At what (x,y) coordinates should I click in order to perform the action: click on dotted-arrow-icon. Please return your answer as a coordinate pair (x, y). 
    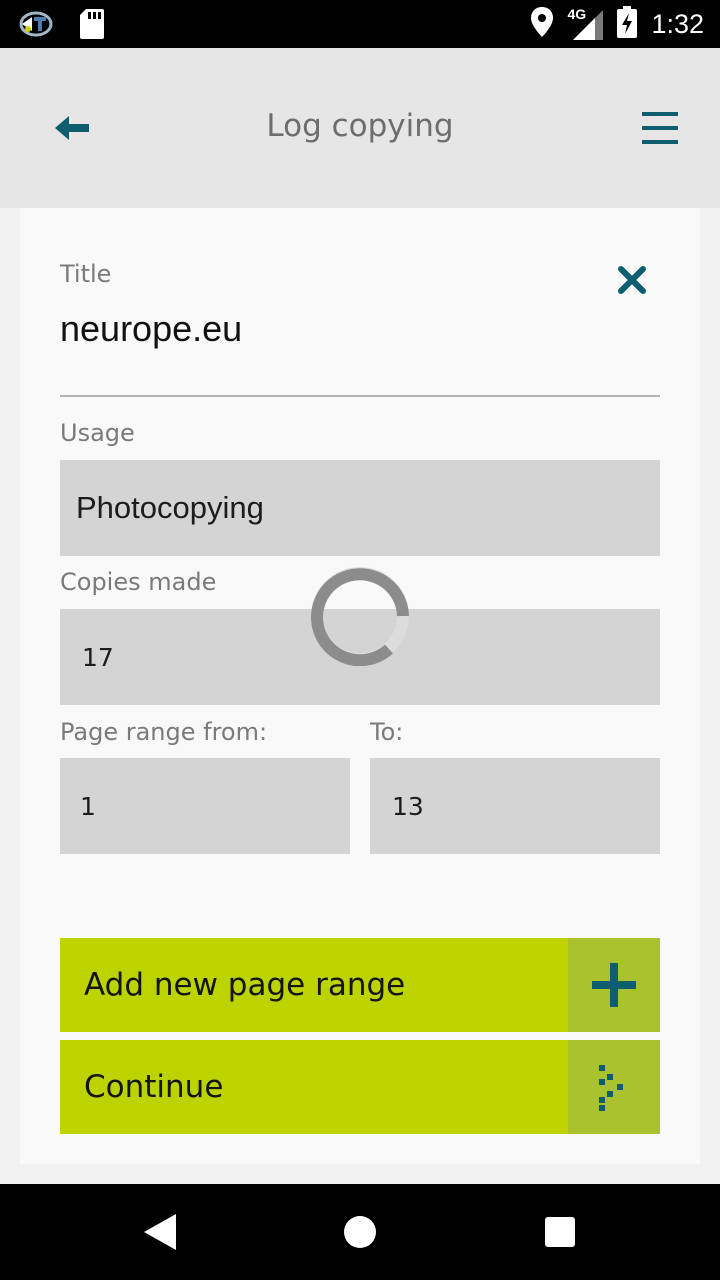
    Looking at the image, I should click on (611, 1088).